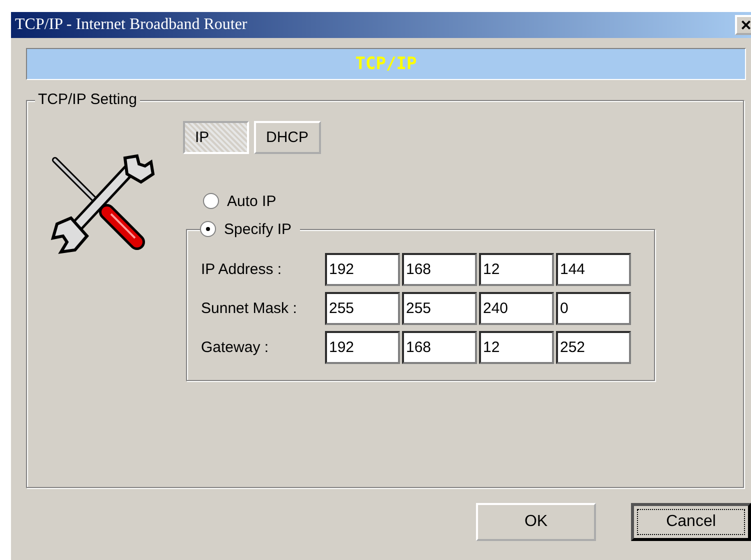 This screenshot has width=751, height=560. What do you see at coordinates (516, 308) in the screenshot?
I see `input-field: 240` at bounding box center [516, 308].